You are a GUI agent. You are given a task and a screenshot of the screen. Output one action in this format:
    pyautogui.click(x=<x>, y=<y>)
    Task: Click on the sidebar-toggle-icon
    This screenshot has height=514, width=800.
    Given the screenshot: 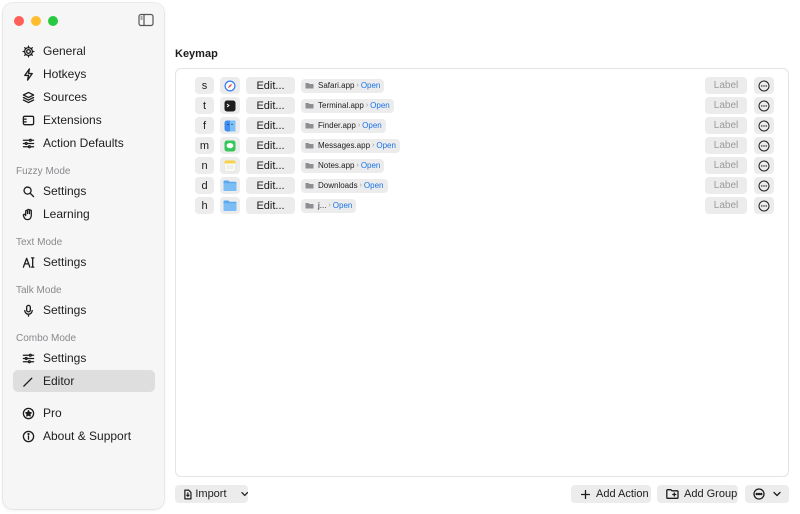 What is the action you would take?
    pyautogui.click(x=146, y=20)
    